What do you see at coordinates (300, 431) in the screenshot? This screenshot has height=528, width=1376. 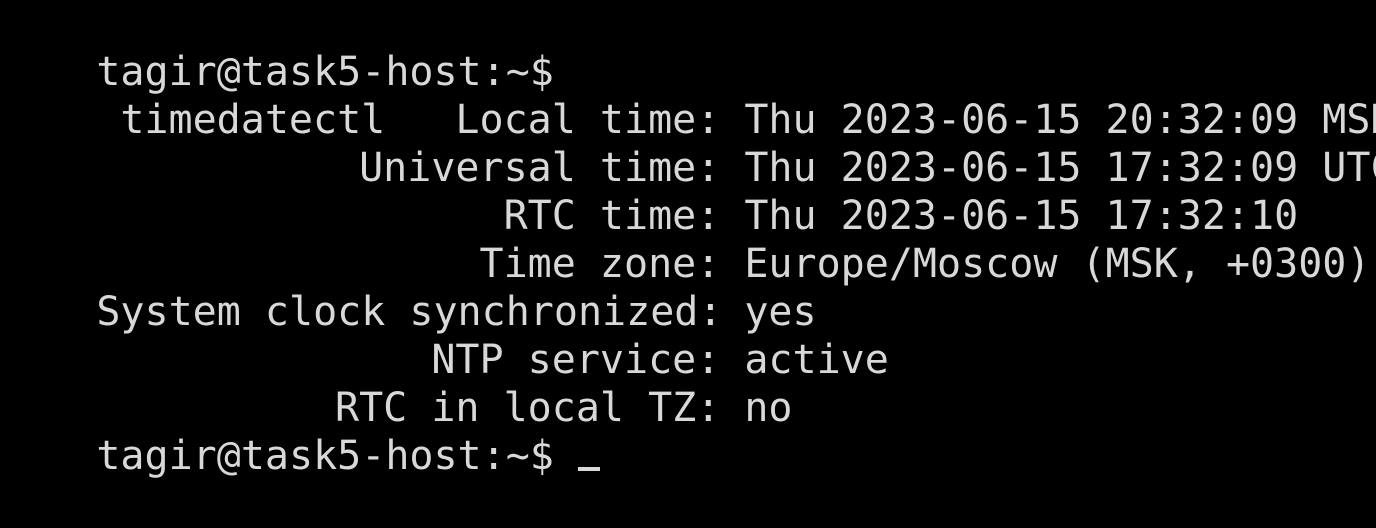 I see `input-line: tagir@task5-host:~$` at bounding box center [300, 431].